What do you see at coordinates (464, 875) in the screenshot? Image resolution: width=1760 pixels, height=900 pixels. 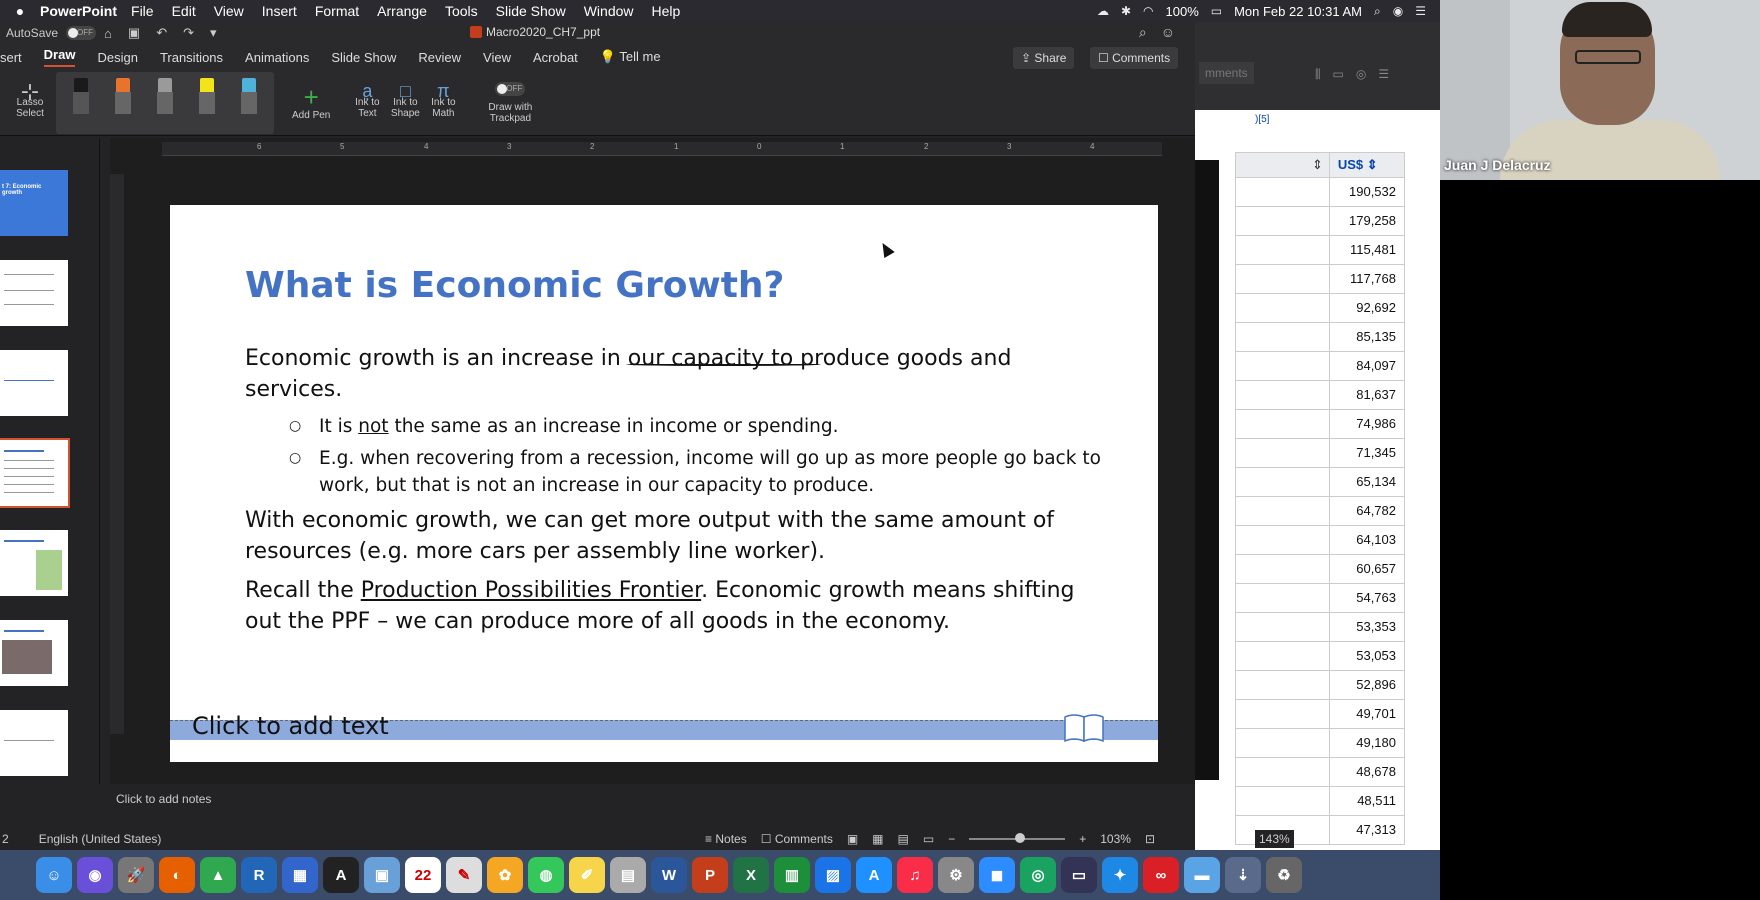 I see `textedit-icon: ✎` at bounding box center [464, 875].